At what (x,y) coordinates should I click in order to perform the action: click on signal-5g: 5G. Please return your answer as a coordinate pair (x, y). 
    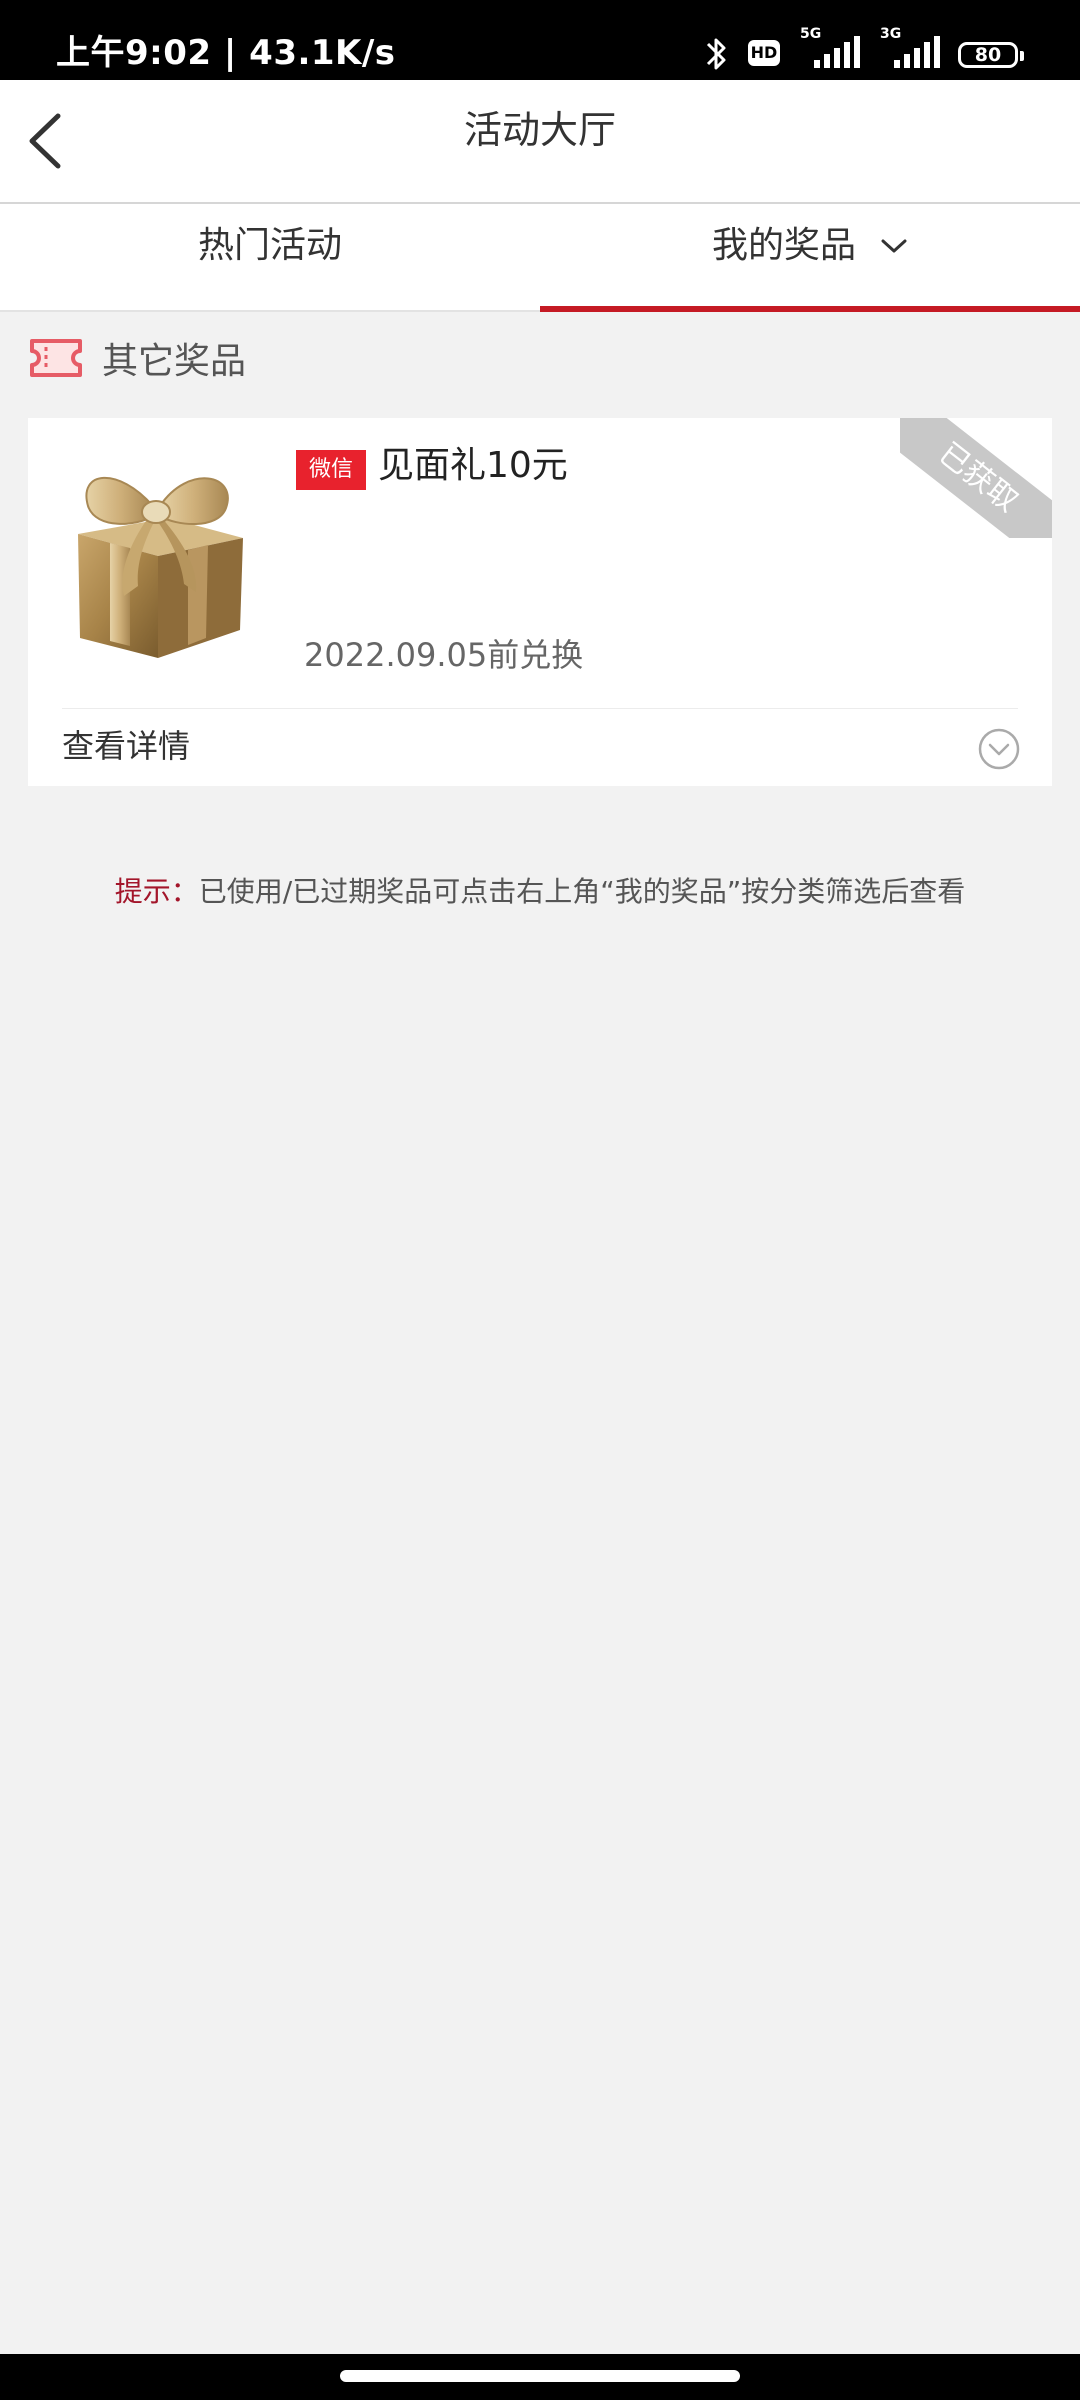
    Looking at the image, I should click on (829, 50).